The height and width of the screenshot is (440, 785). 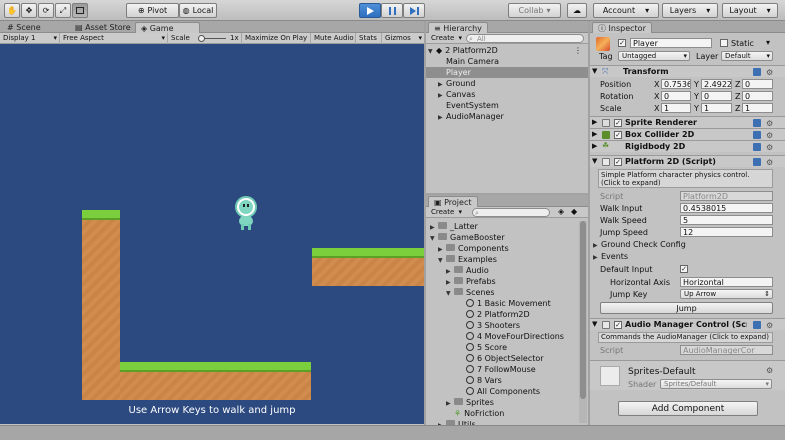 What do you see at coordinates (507, 105) in the screenshot?
I see `hierarchy-item-eventsystem: EventSystem` at bounding box center [507, 105].